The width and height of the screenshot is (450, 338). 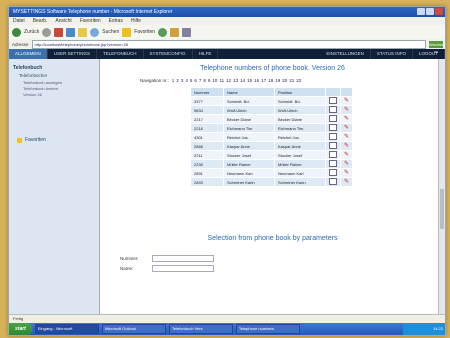 What do you see at coordinates (284, 80) in the screenshot?
I see `page-link: 20` at bounding box center [284, 80].